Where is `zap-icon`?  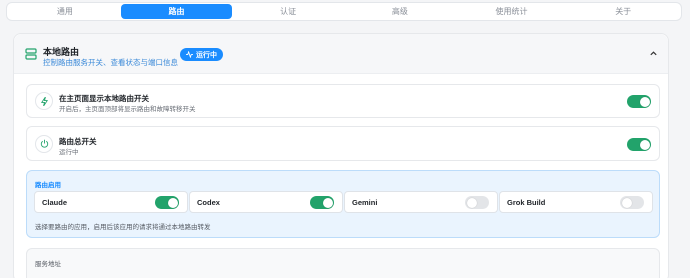 zap-icon is located at coordinates (44, 101).